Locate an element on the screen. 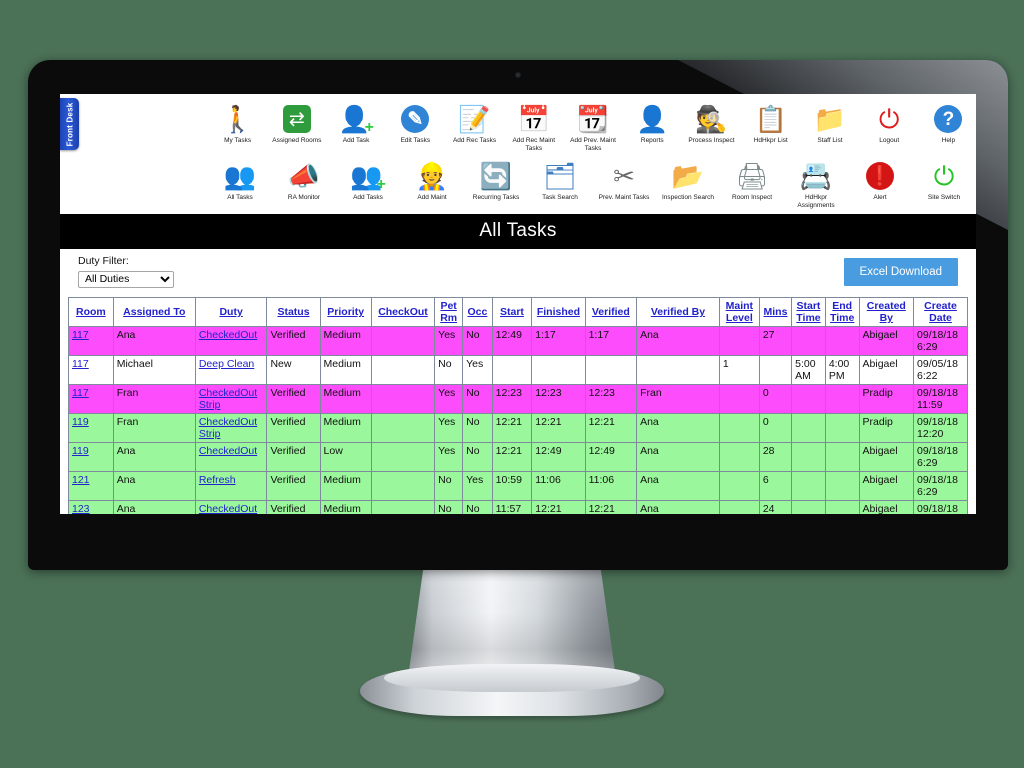 This screenshot has height=768, width=1024. column-header-link: End Time is located at coordinates (842, 312).